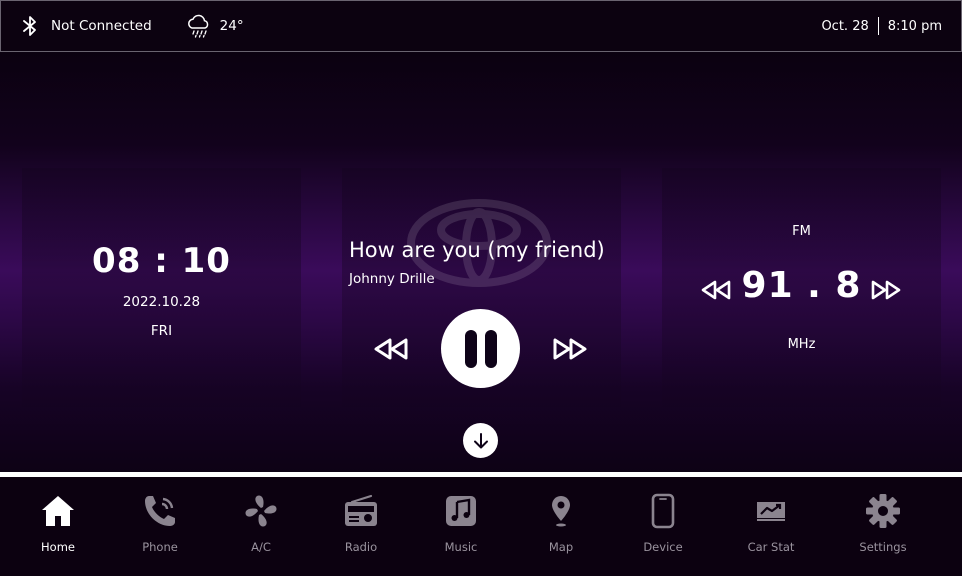 Image resolution: width=962 pixels, height=576 pixels. I want to click on nav-item-device: Device, so click(663, 526).